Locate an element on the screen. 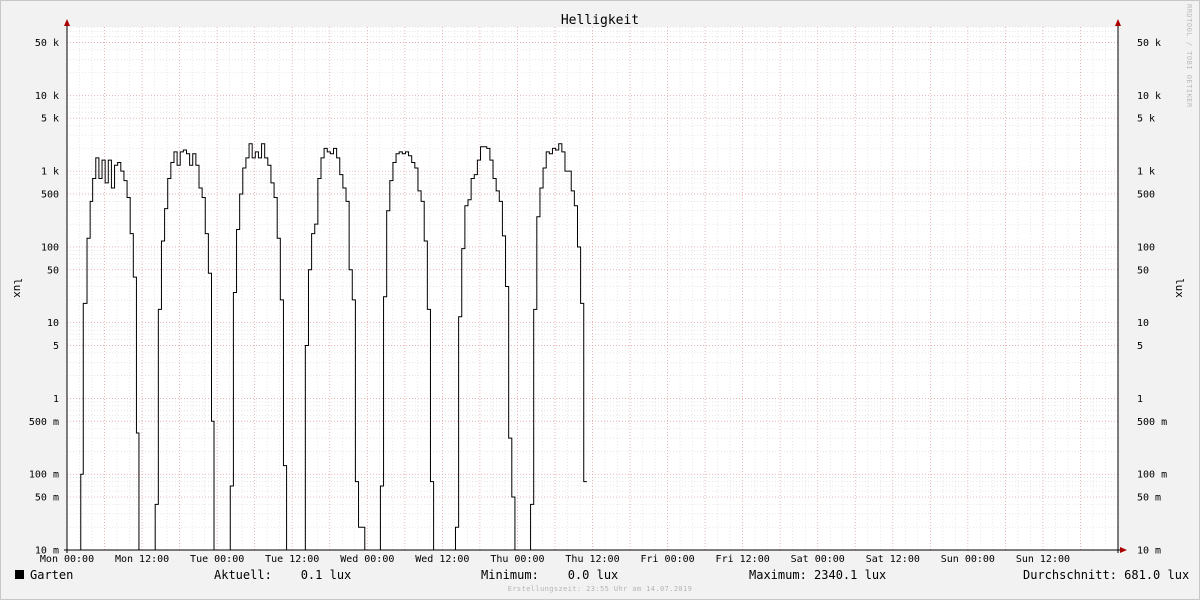 Image resolution: width=1200 pixels, height=600 pixels. y-tick-label-left: 500 m is located at coordinates (44, 422).